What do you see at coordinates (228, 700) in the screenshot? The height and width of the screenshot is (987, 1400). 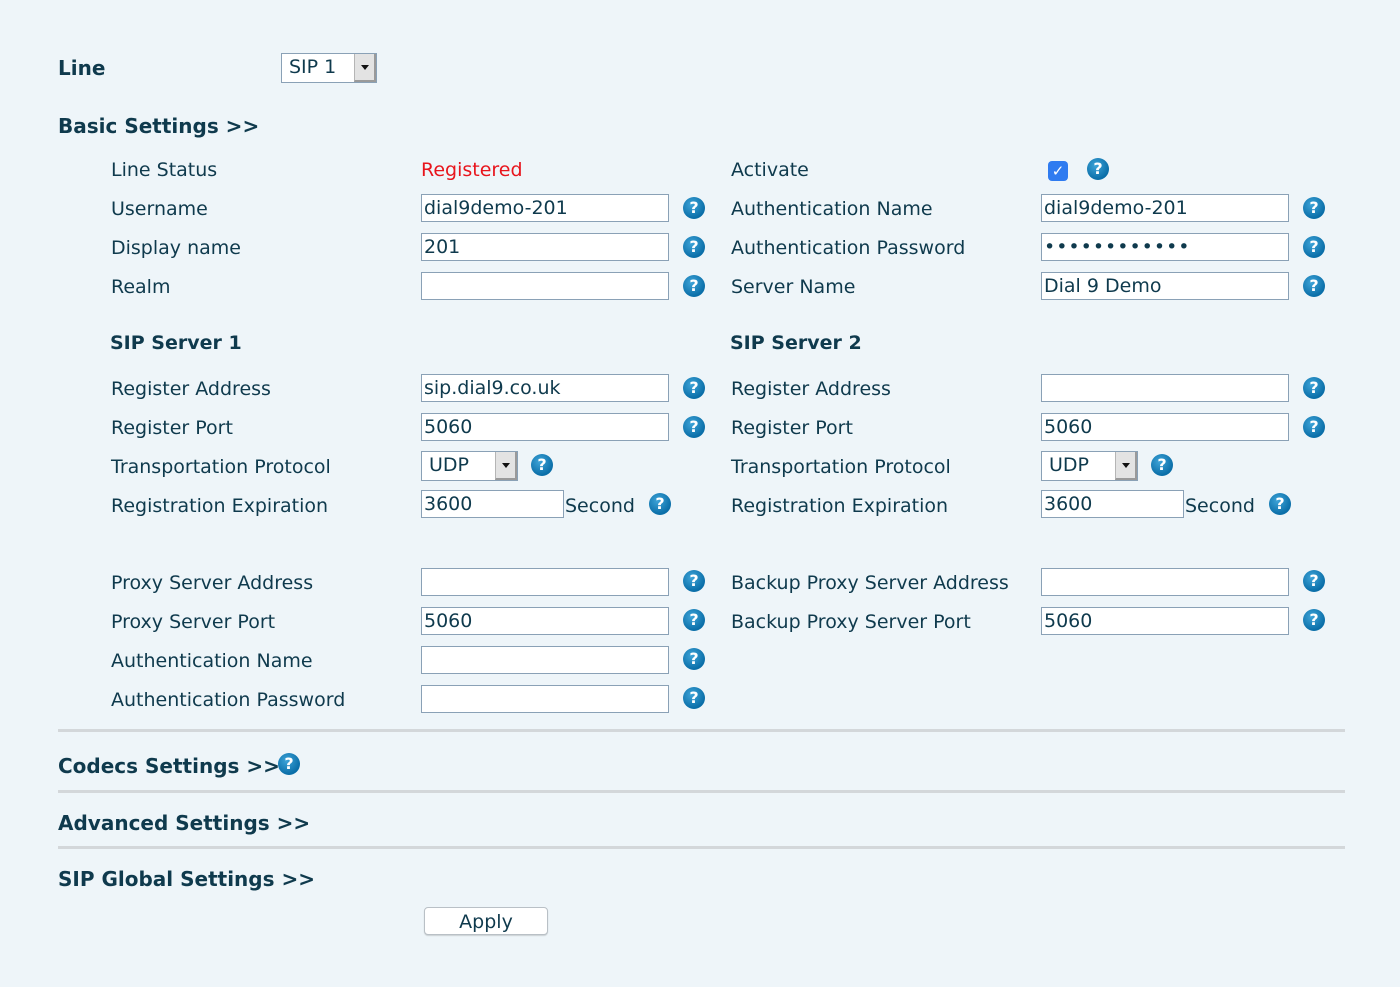 I see `proxy-auth-password-label: Authentication Password` at bounding box center [228, 700].